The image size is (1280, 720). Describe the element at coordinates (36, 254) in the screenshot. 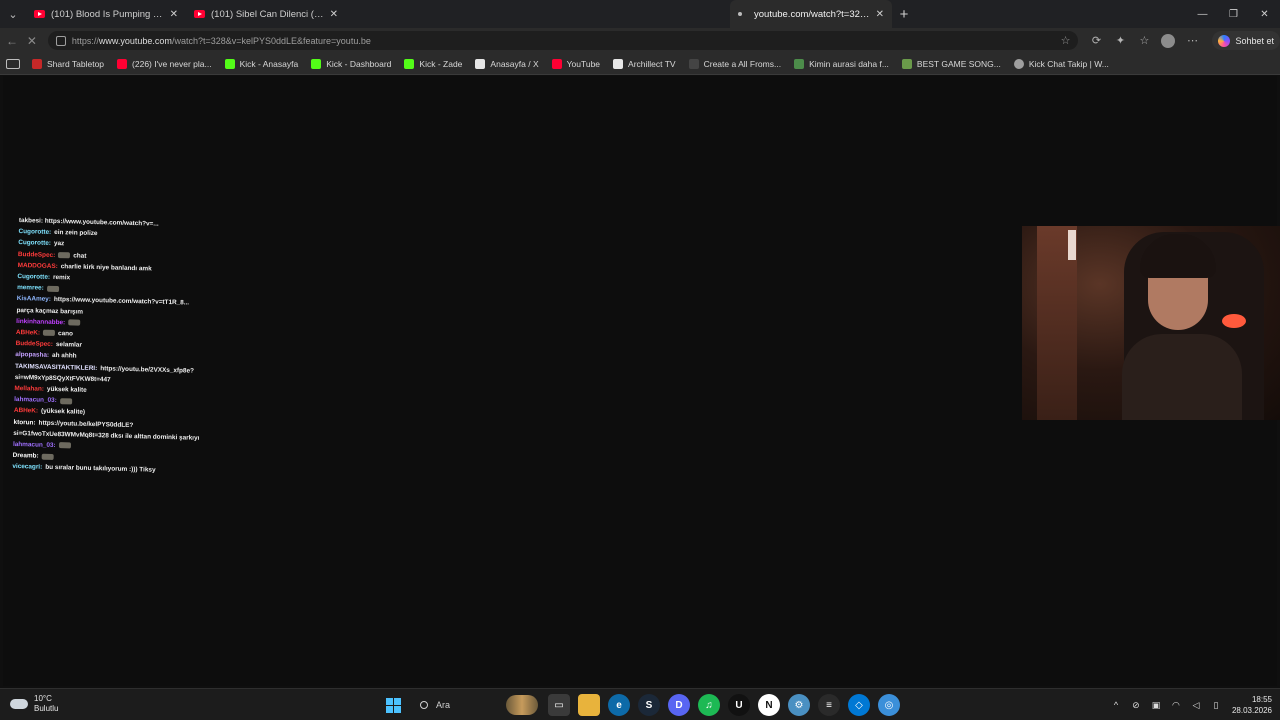

I see `chat-username: BuddeSpec:` at that location.